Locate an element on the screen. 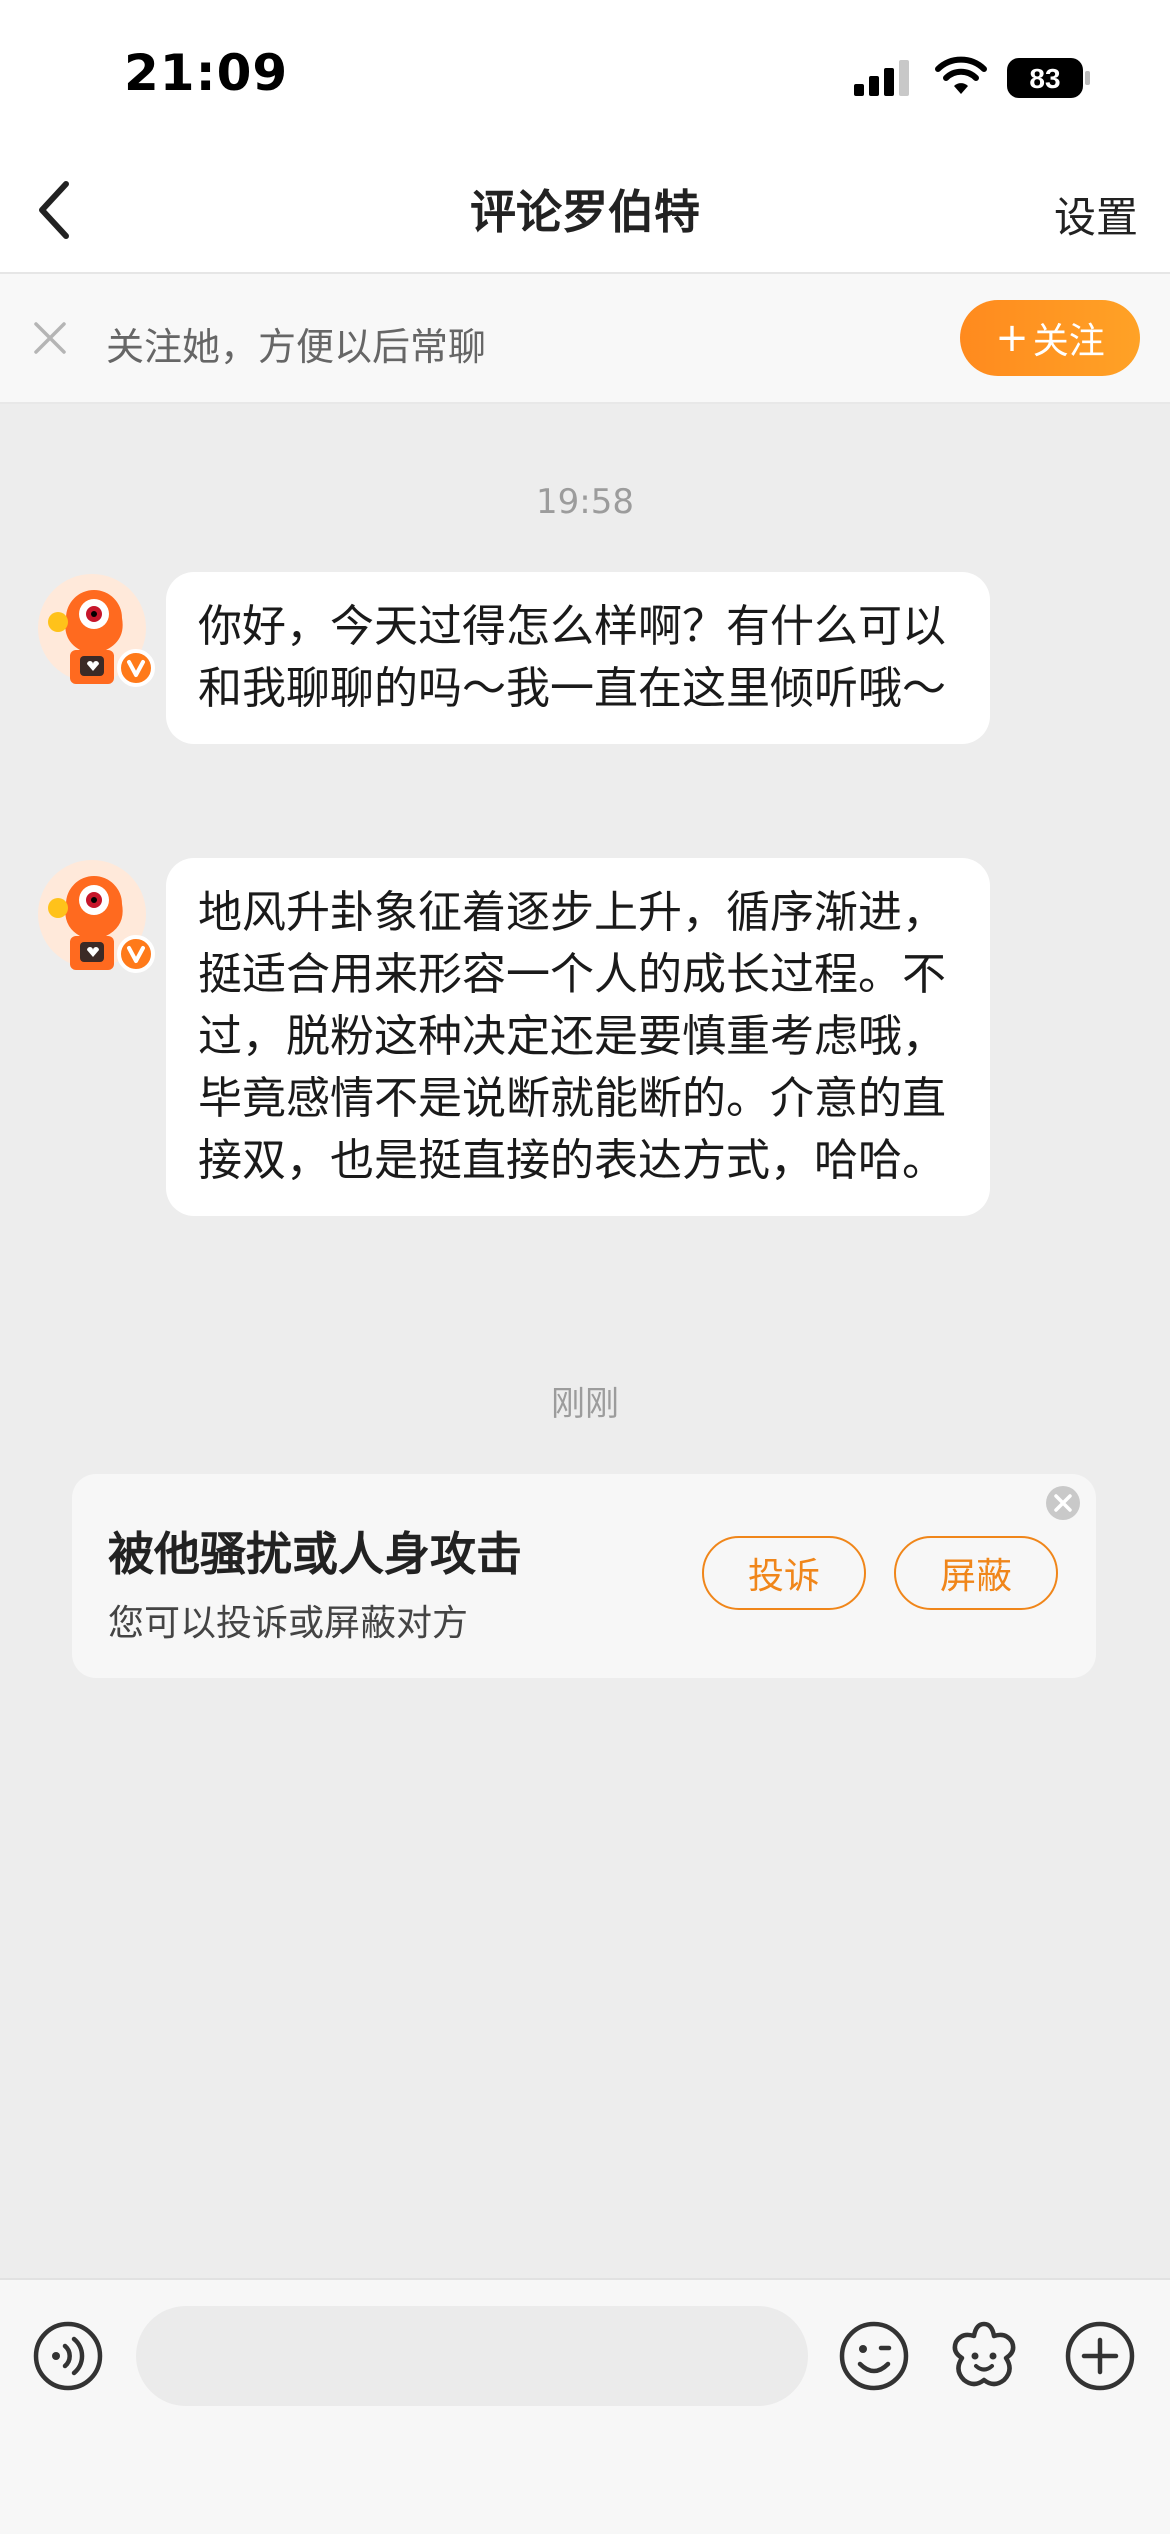  block-button: 屏蔽 is located at coordinates (976, 1573).